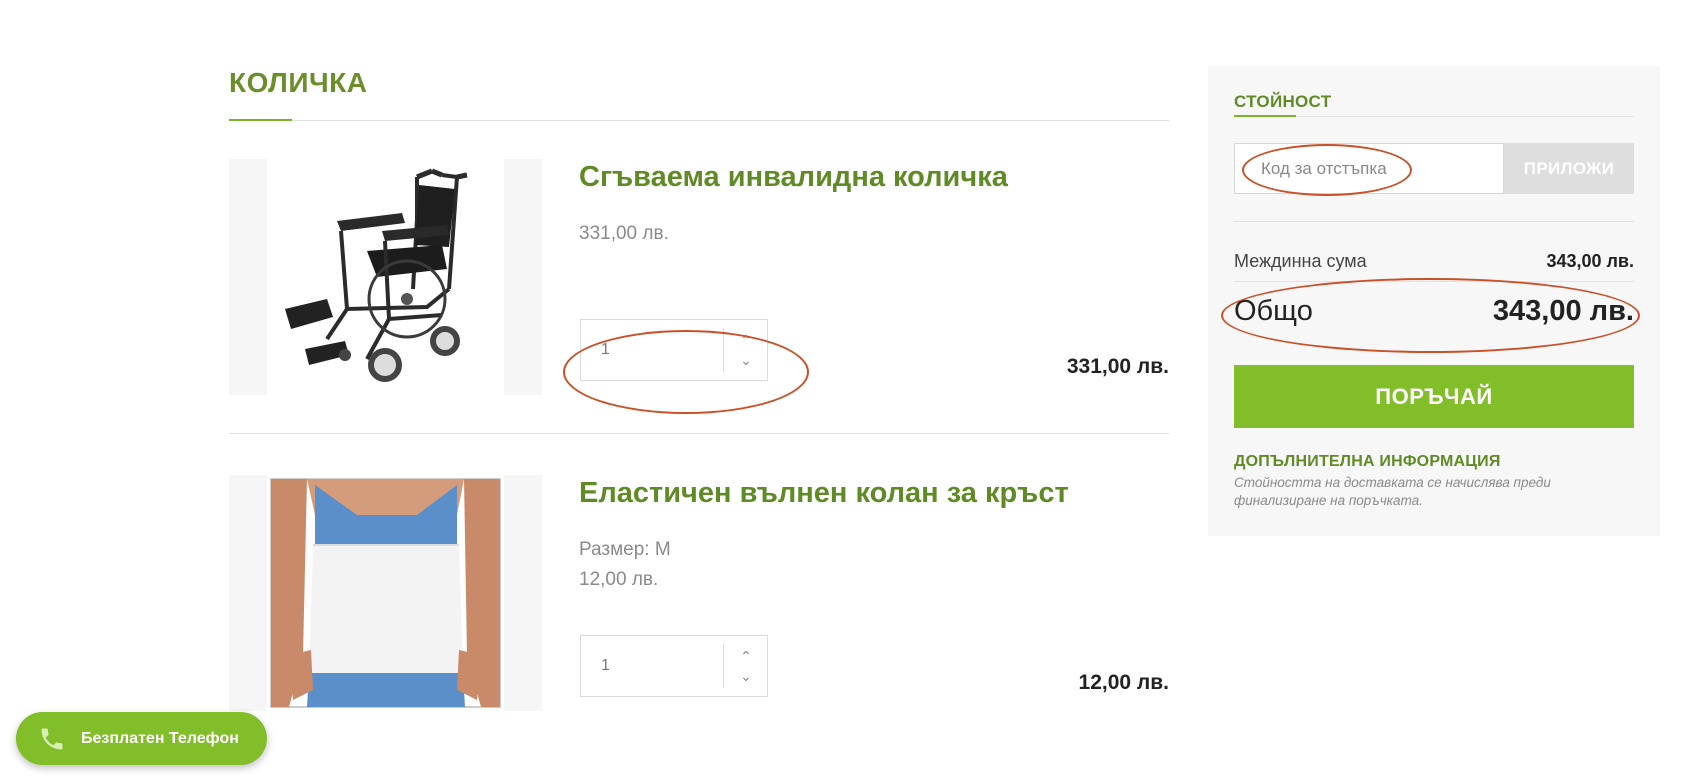  Describe the element at coordinates (619, 579) in the screenshot. I see `unit-price: 12,00 лв.` at that location.